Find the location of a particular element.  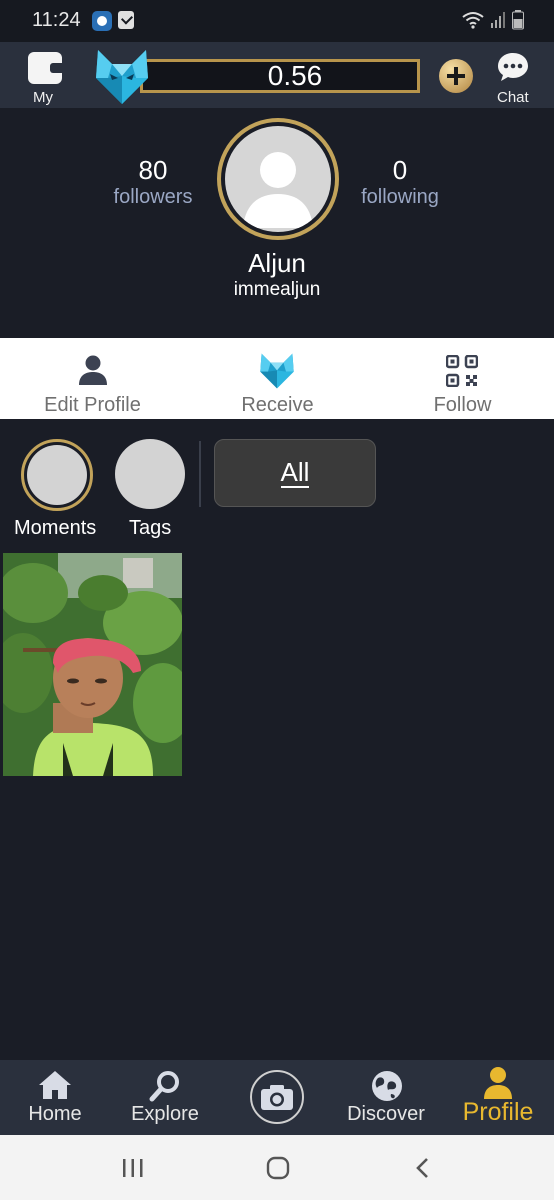

app-notification-icon is located at coordinates (102, 21).